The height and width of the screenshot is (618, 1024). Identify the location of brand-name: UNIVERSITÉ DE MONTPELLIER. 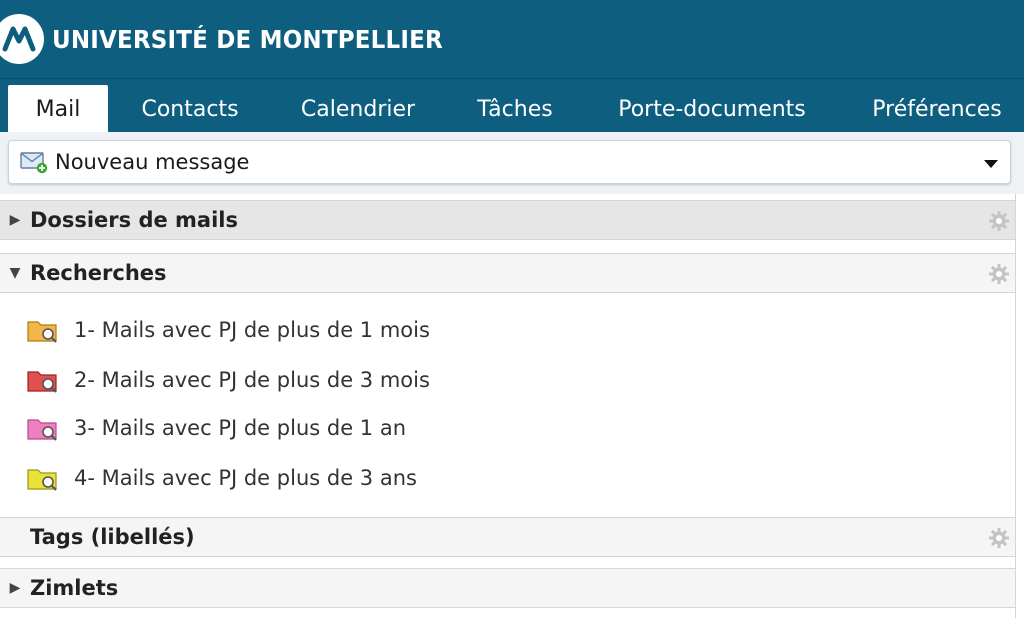
(247, 39).